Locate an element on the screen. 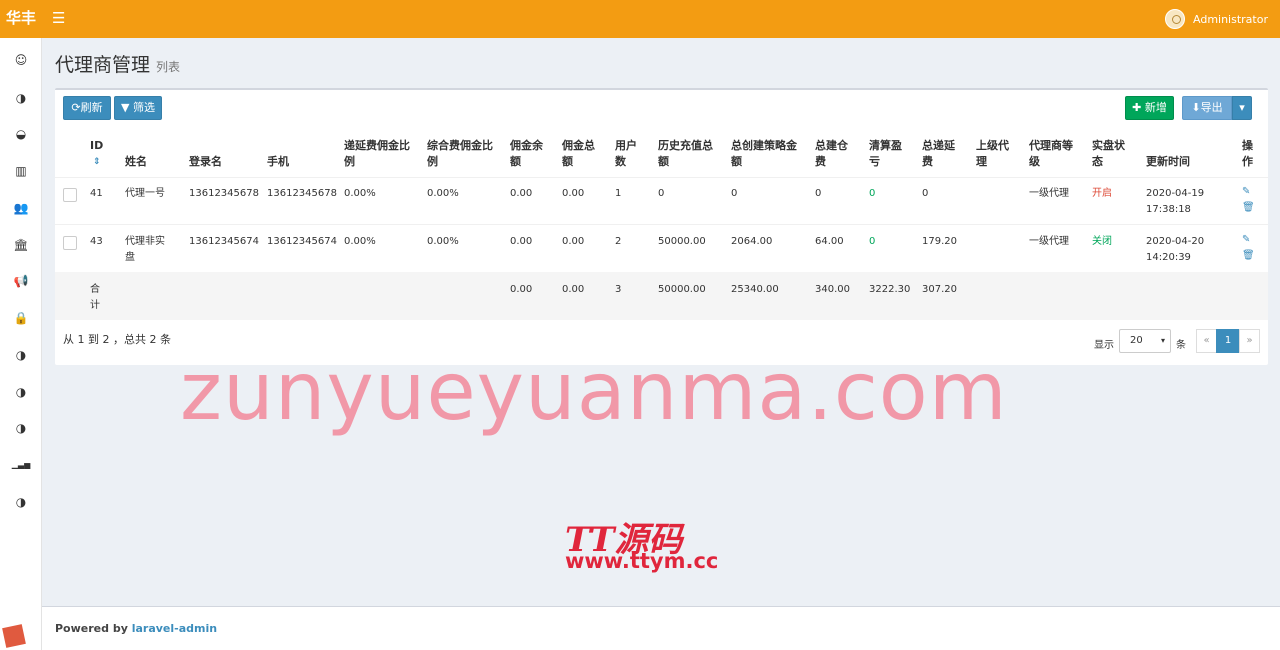 The image size is (1280, 650). sidebar-item-9-icon: ◑ is located at coordinates (21, 392).